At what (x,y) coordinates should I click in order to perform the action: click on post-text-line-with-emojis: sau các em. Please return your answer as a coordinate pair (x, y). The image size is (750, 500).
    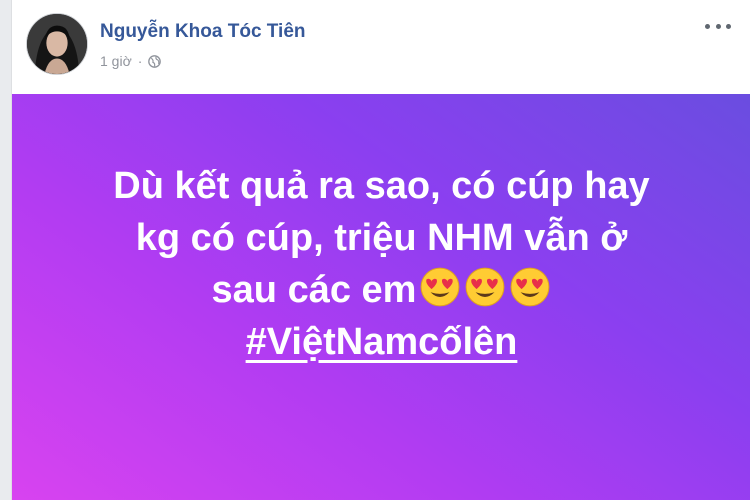
    Looking at the image, I should click on (381, 290).